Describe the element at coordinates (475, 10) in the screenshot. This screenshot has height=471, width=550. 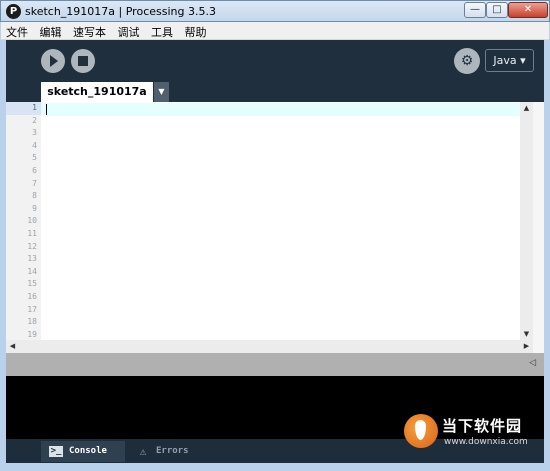
I see `minimize-button: —` at that location.